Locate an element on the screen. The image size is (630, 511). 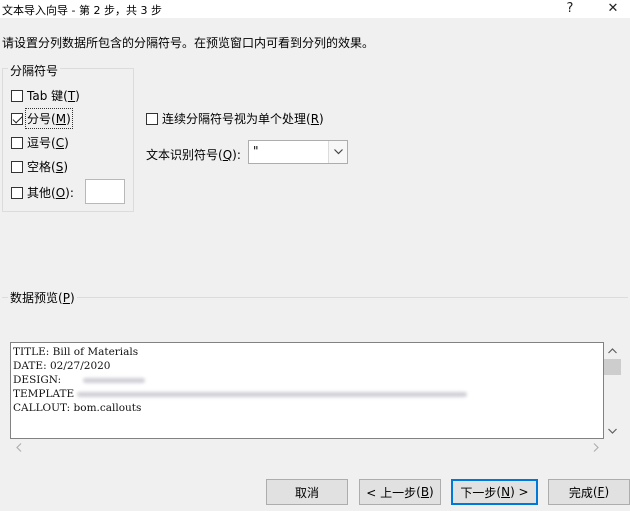
other-checkbox-box is located at coordinates (17, 192).